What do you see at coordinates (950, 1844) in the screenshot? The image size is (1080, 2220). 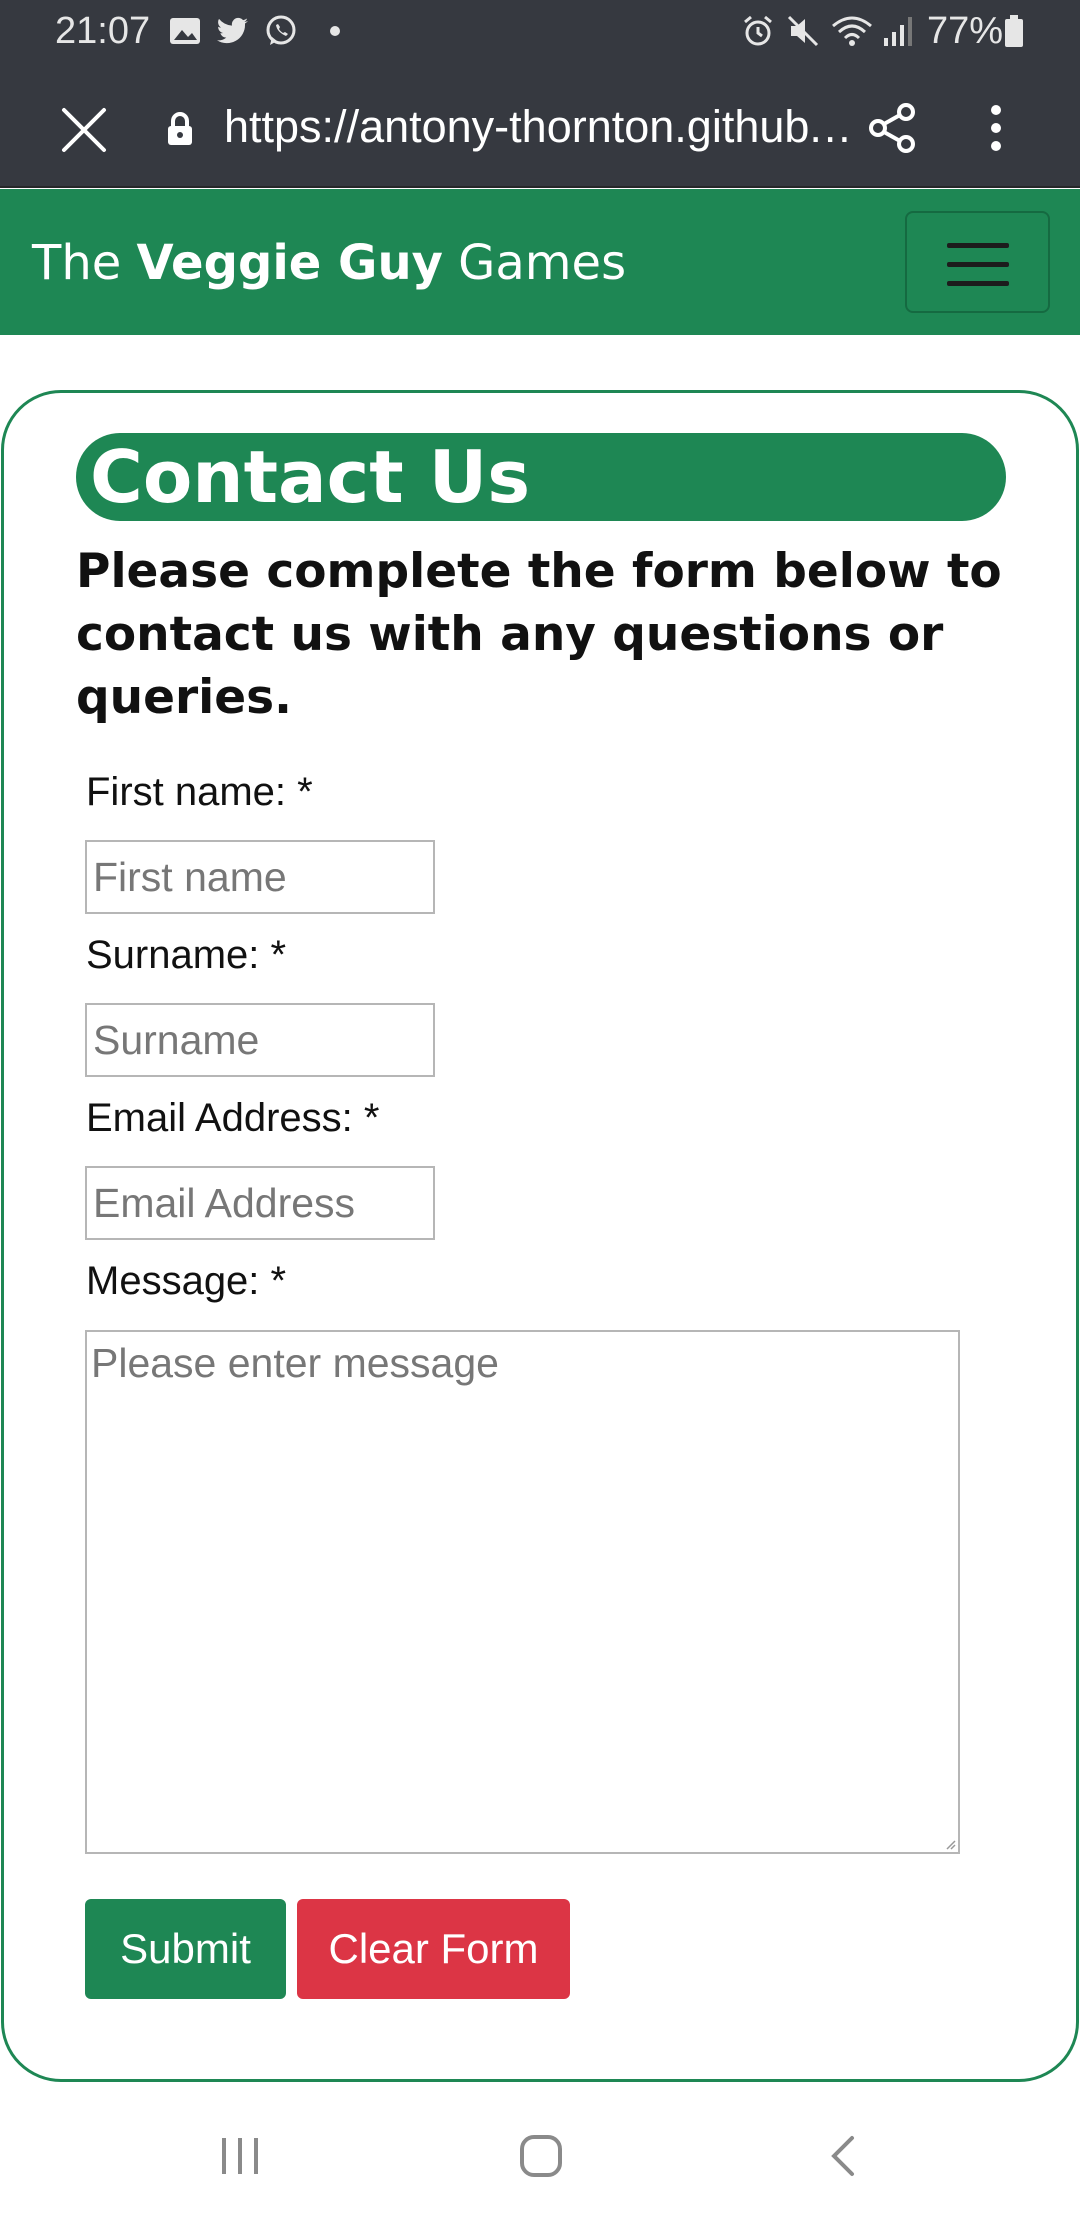 I see `resize-handle-icon` at bounding box center [950, 1844].